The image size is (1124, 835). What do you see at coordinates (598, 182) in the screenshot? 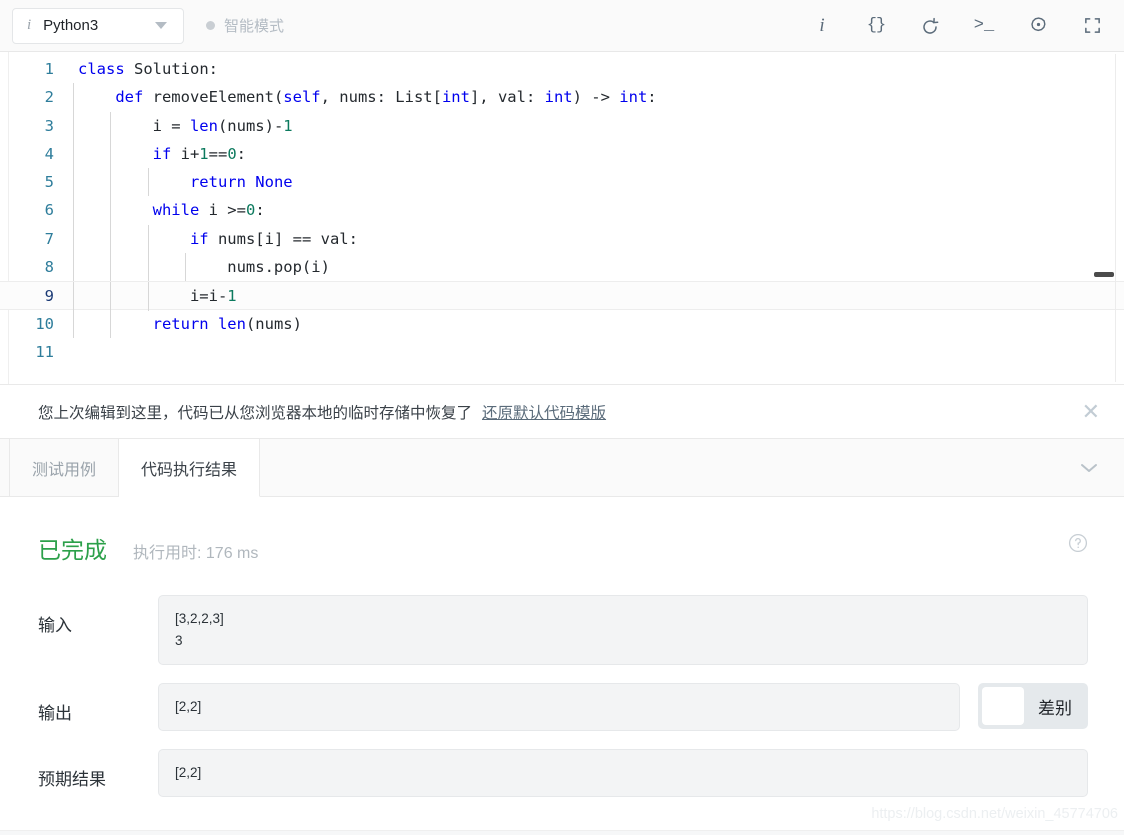
I see `code-line-content: return None` at bounding box center [598, 182].